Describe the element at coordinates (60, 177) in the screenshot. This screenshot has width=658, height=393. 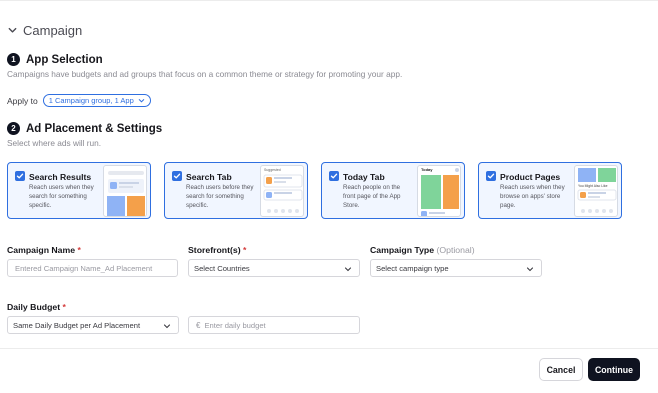
I see `placement-title: Search Results` at that location.